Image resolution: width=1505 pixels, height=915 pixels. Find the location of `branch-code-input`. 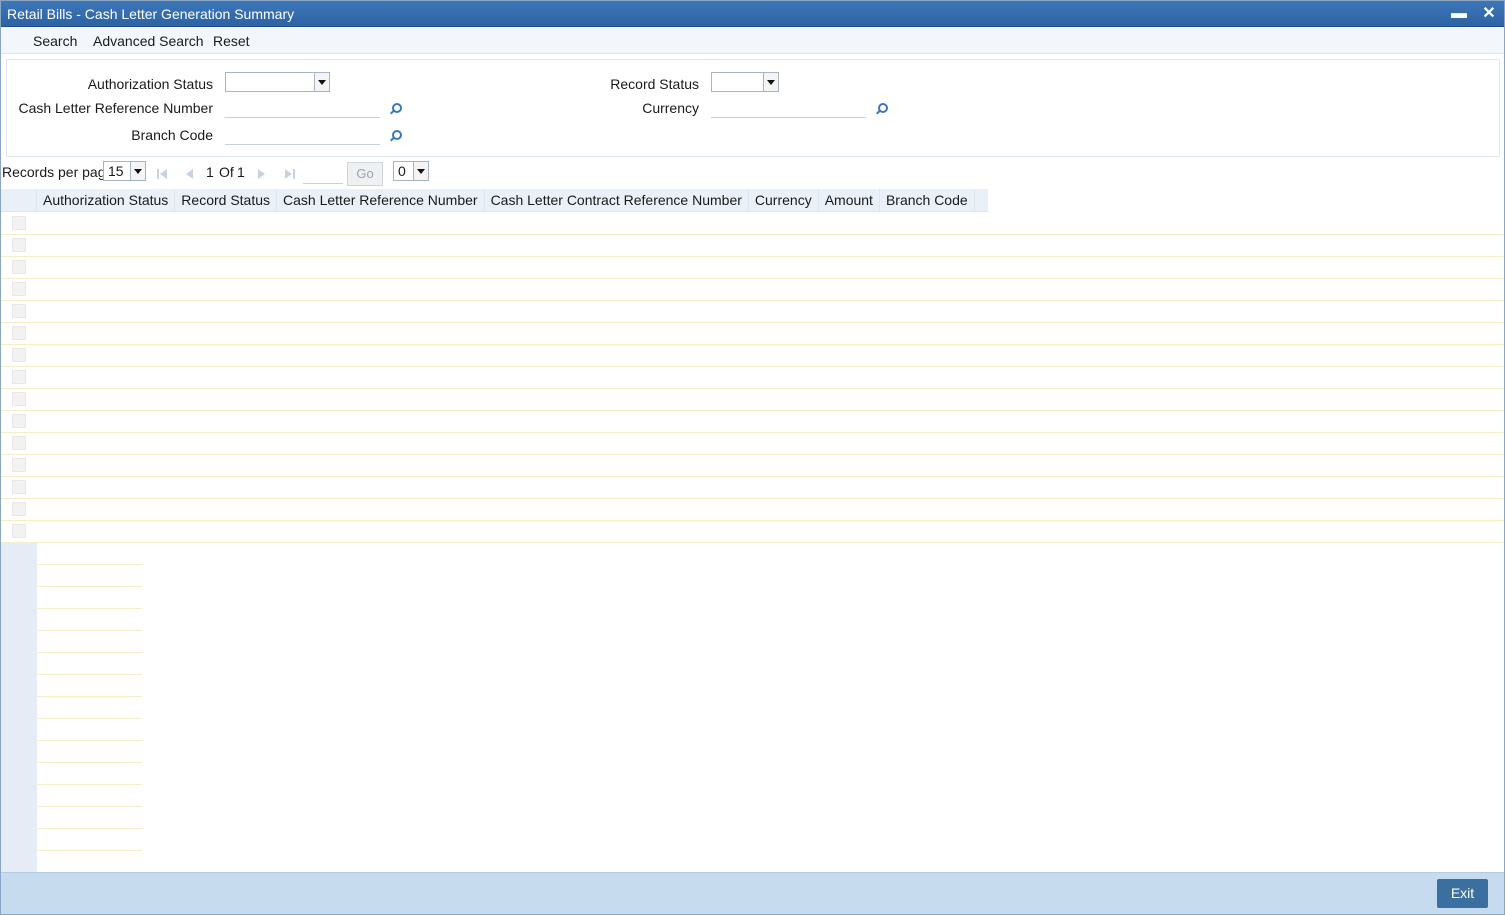

branch-code-input is located at coordinates (302, 135).